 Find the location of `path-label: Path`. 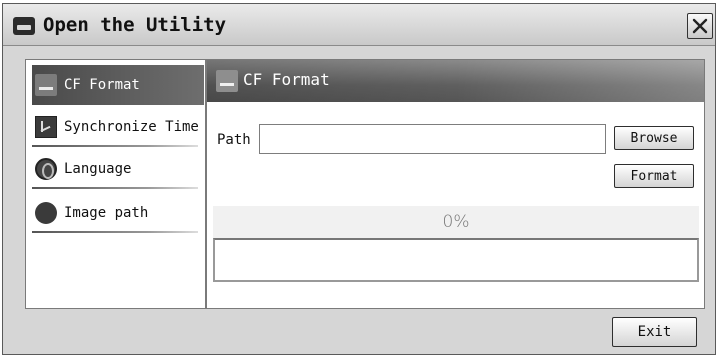

path-label: Path is located at coordinates (234, 140).